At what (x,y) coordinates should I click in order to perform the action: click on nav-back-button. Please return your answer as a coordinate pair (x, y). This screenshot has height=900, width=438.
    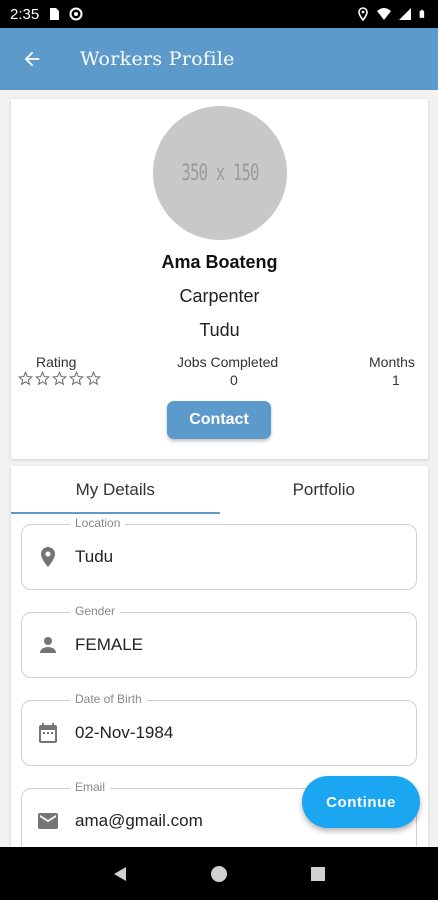
    Looking at the image, I should click on (120, 874).